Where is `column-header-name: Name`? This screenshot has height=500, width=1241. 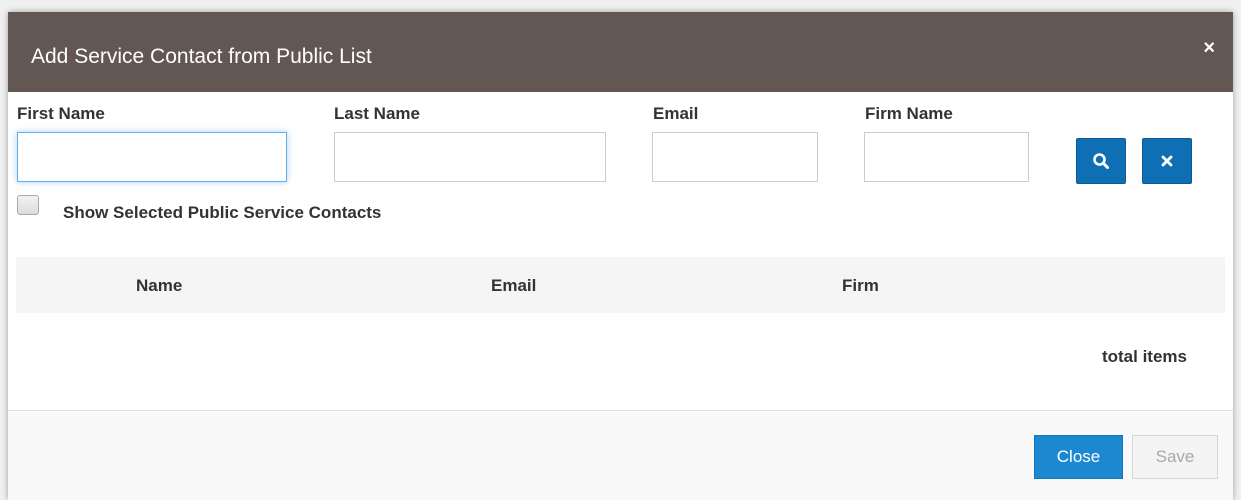 column-header-name: Name is located at coordinates (159, 286).